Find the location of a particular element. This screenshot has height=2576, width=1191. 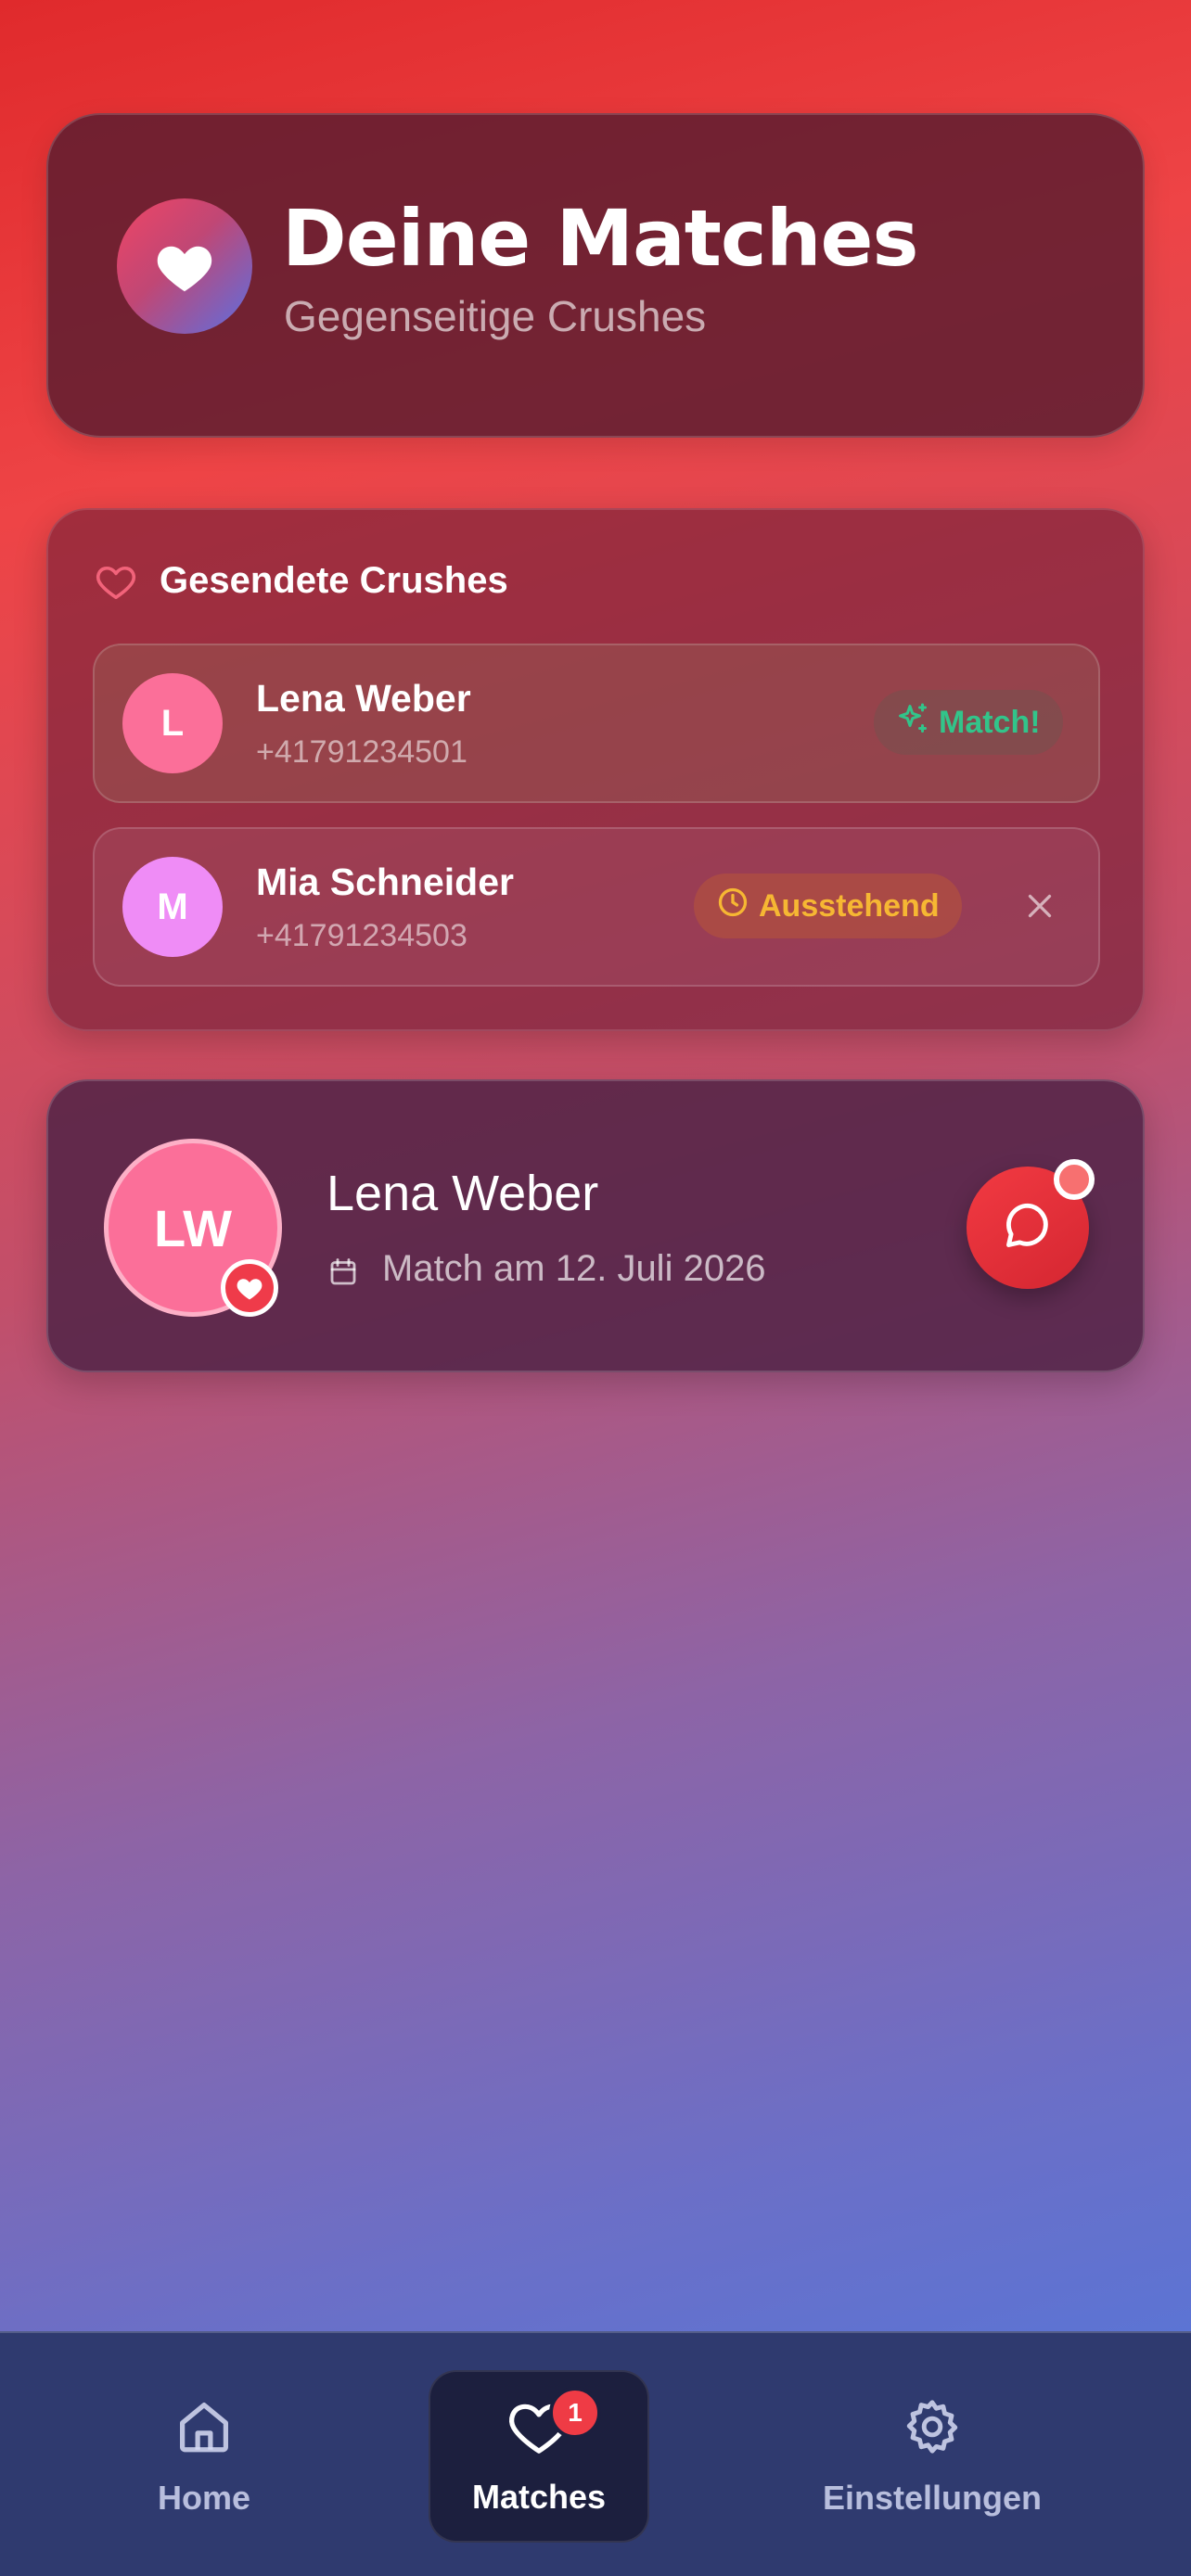

crush-phone: +41791234503 is located at coordinates (361, 936).